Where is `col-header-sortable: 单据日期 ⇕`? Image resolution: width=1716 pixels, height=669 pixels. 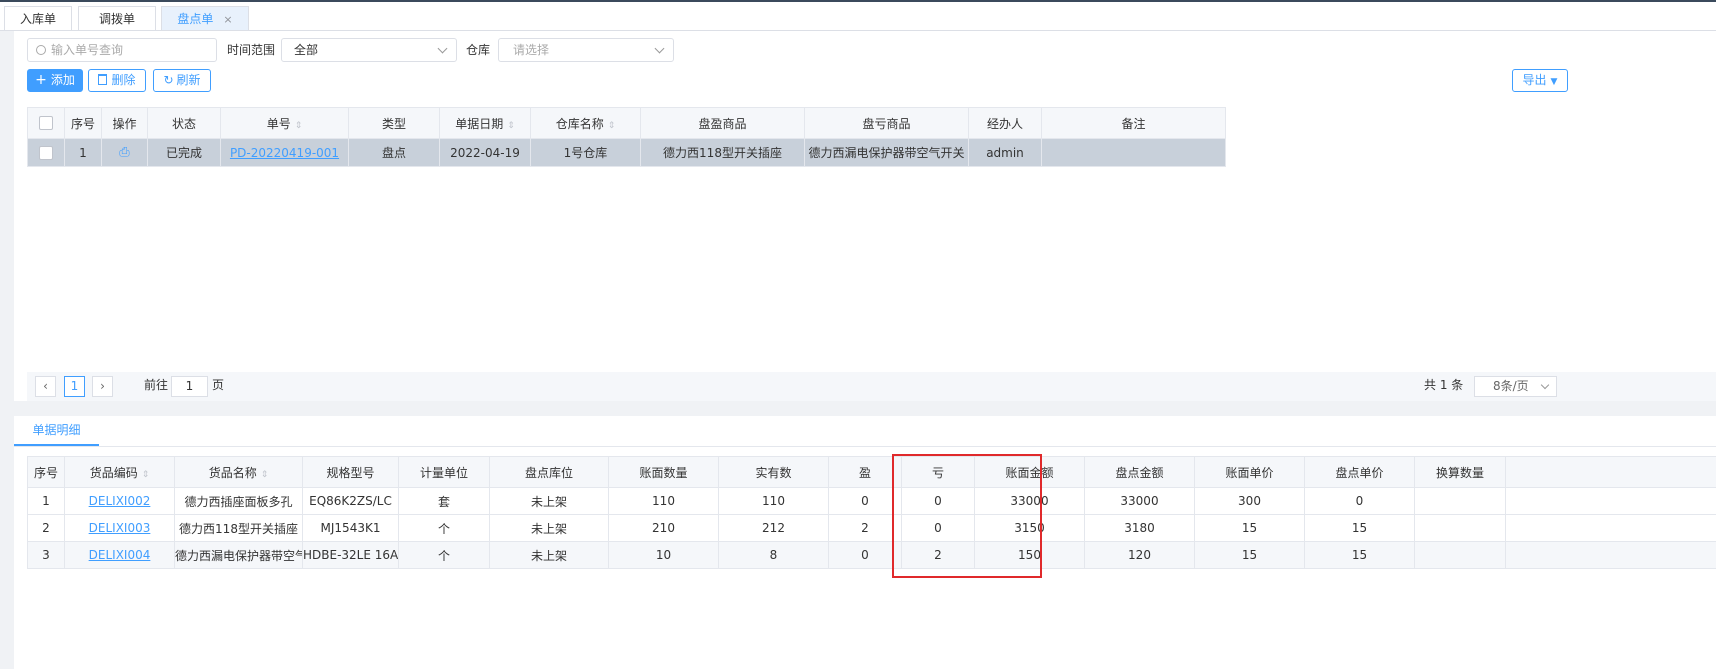 col-header-sortable: 单据日期 ⇕ is located at coordinates (485, 123).